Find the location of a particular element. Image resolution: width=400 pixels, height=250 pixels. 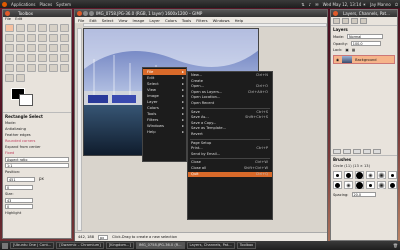

tab-paths is located at coordinates (354, 21).